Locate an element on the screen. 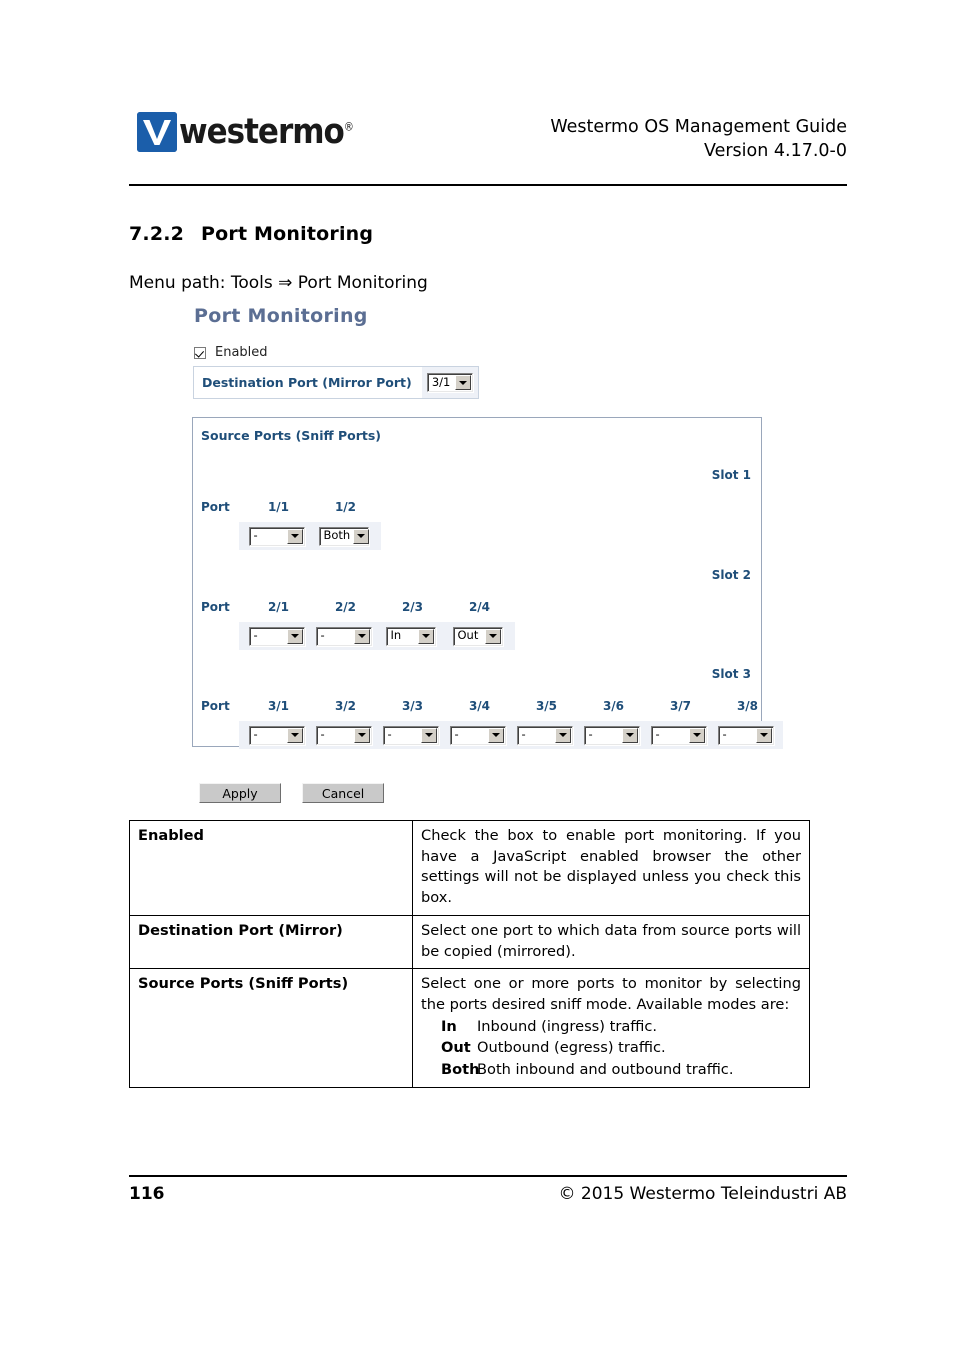  port-name-3-1: 3/1 is located at coordinates (278, 706).